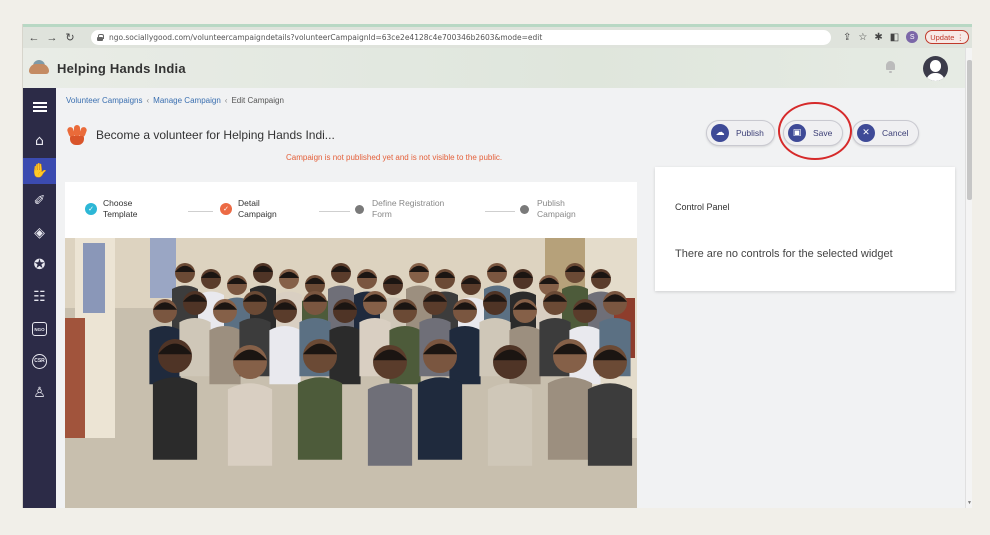 The width and height of the screenshot is (990, 535). I want to click on forward-icon: →, so click(52, 38).